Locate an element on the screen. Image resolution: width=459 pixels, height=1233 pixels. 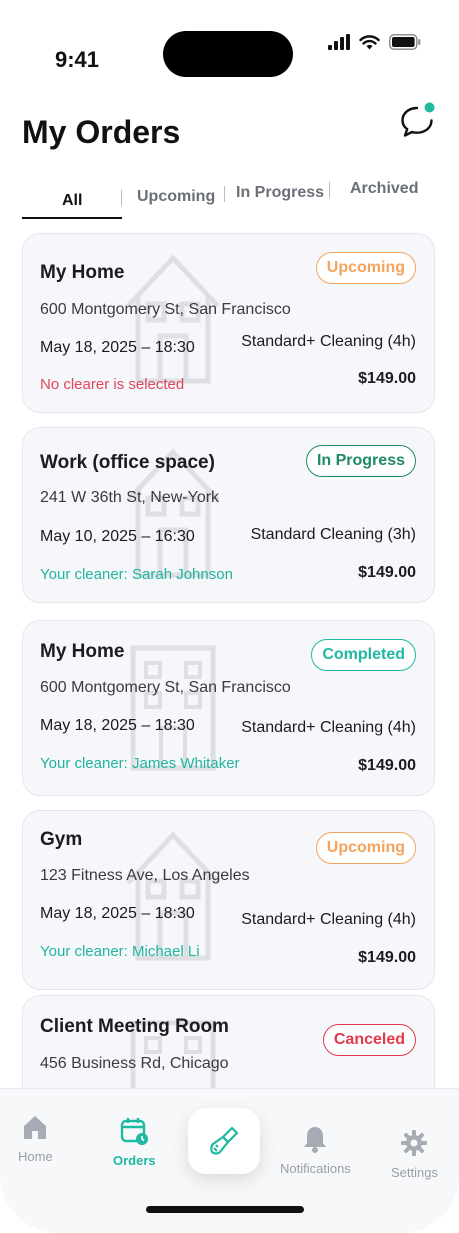
chat-bubble-icon is located at coordinates (418, 119).